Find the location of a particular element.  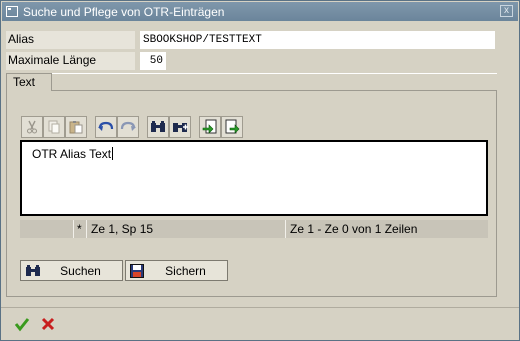

search-button-label: Suchen is located at coordinates (80, 270).